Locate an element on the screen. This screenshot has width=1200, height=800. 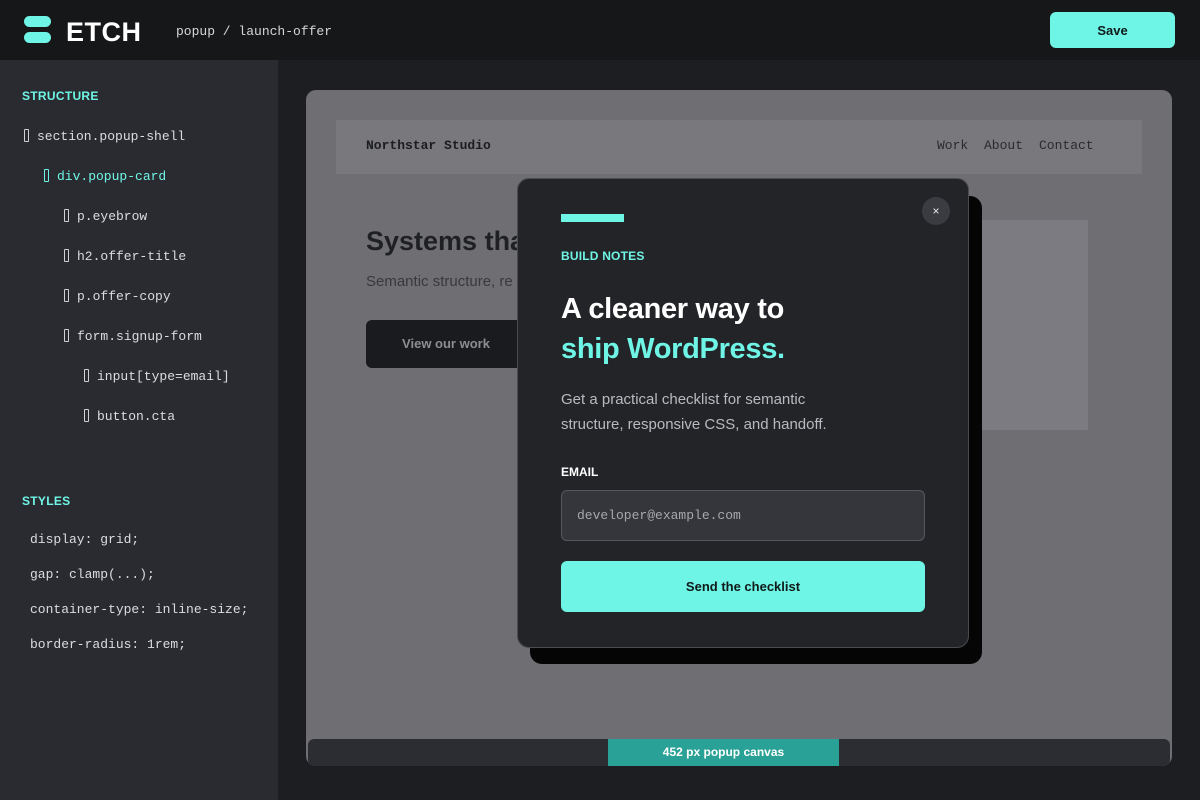
tree-item-email-input: input[type=email] is located at coordinates (157, 377).